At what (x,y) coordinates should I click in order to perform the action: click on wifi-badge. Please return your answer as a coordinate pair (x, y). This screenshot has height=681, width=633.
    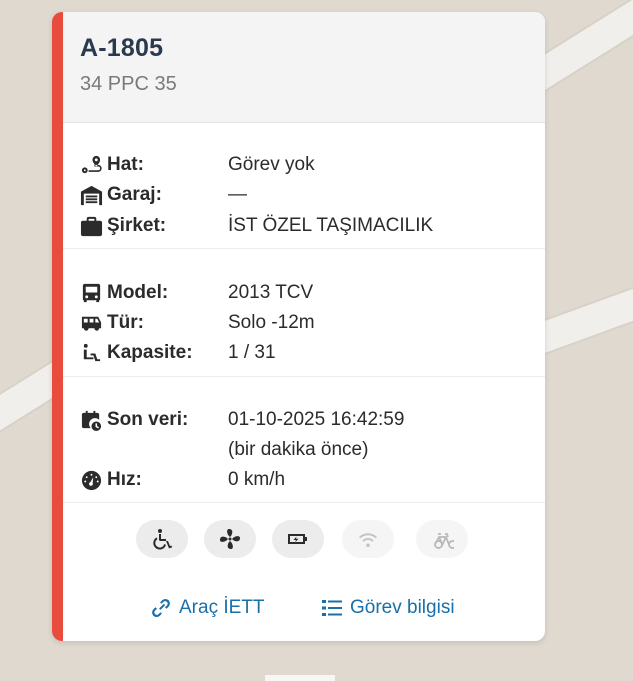
    Looking at the image, I should click on (368, 539).